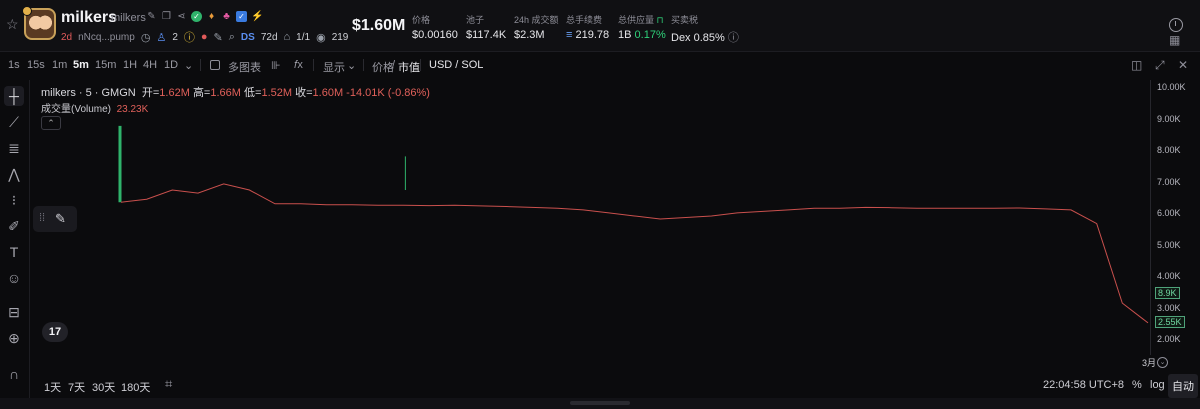  What do you see at coordinates (1171, 87) in the screenshot?
I see `y-tick-label: 10.00K` at bounding box center [1171, 87].